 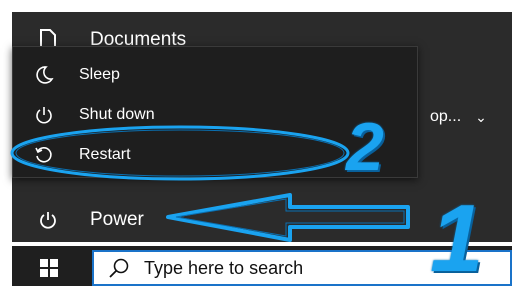 I want to click on restart-label: Restart, so click(x=105, y=154).